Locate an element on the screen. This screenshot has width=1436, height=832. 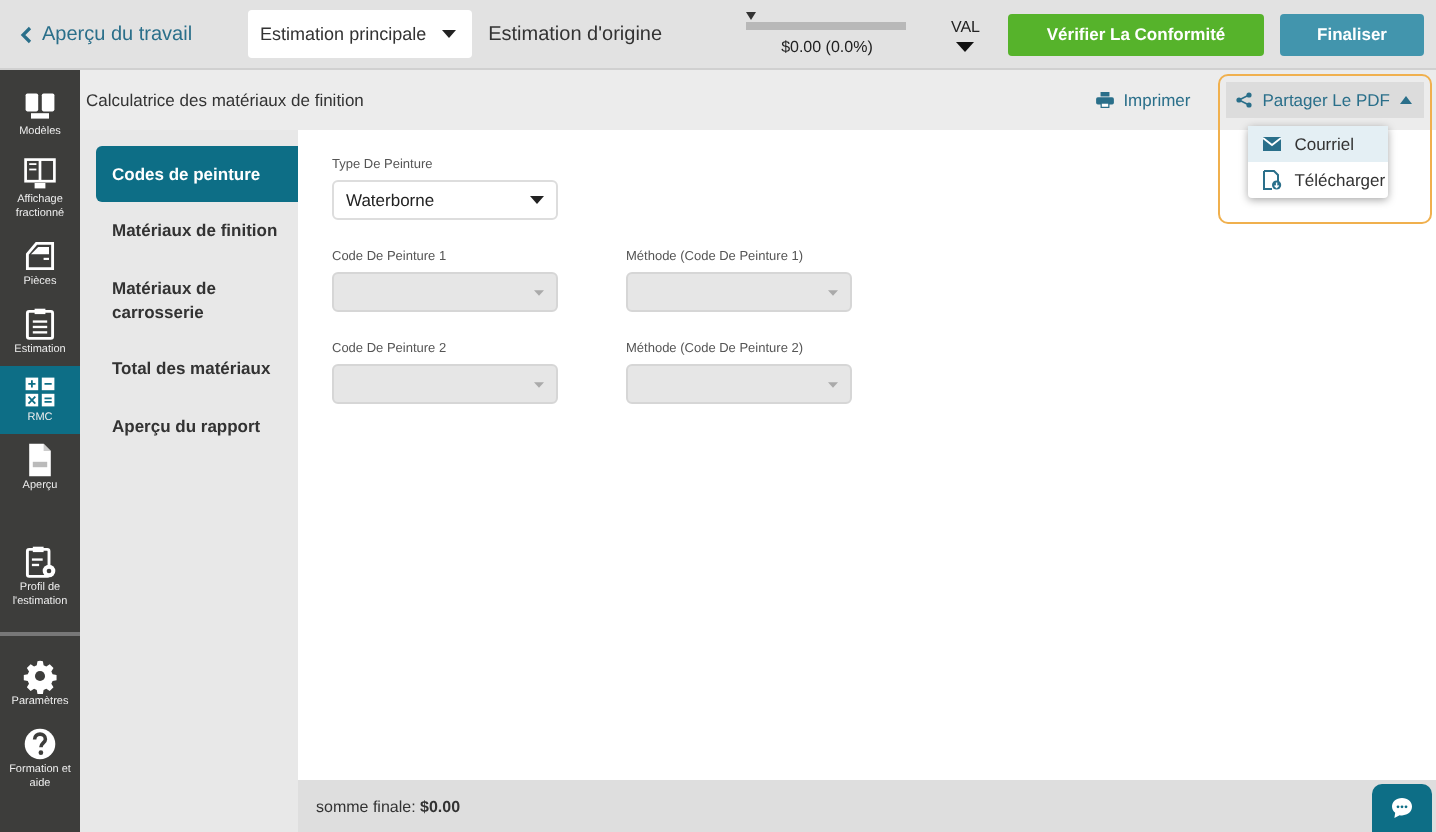
chevron-left-icon is located at coordinates (26, 34).